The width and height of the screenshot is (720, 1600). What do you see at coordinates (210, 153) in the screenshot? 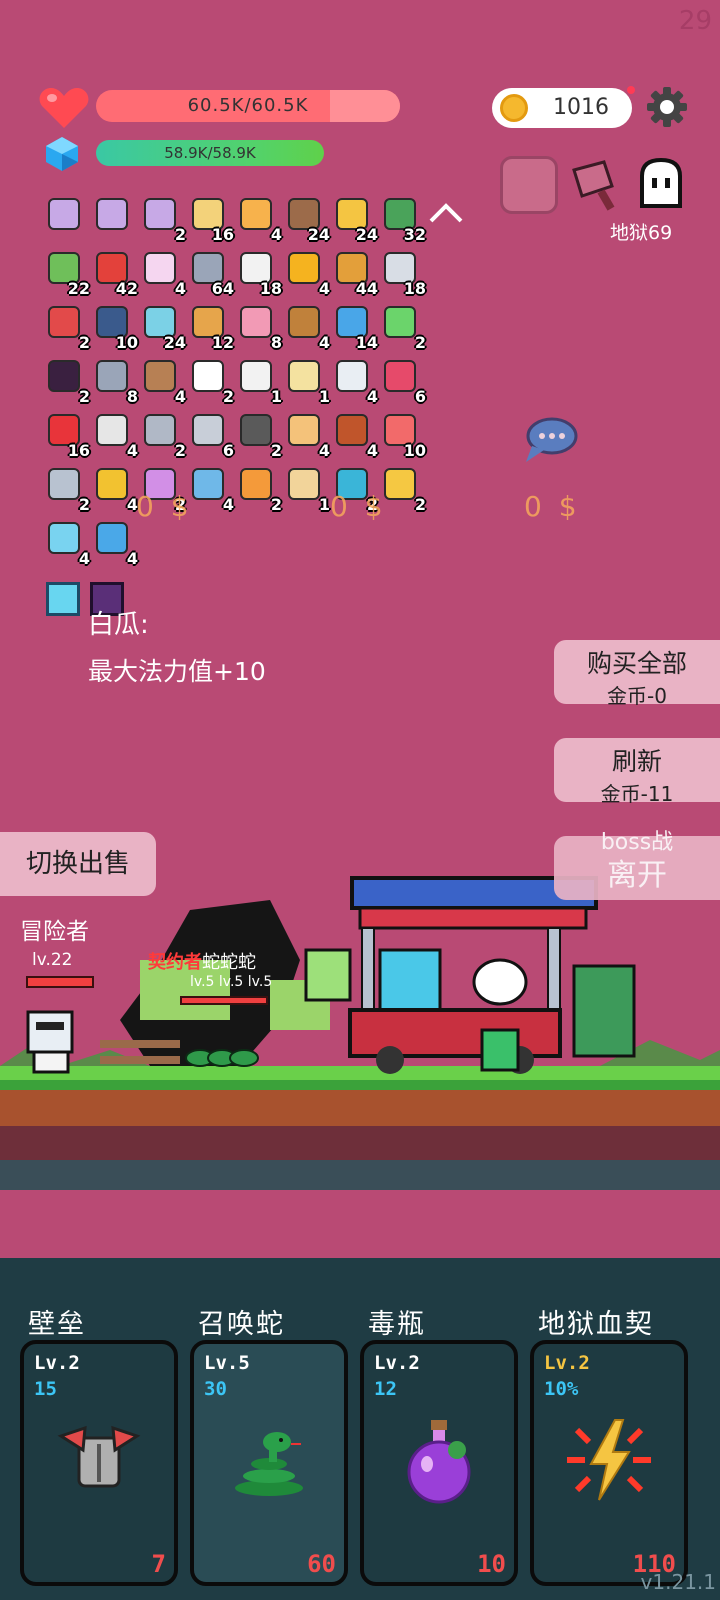
I see `mana-bar: 58.9K/58.9K` at bounding box center [210, 153].